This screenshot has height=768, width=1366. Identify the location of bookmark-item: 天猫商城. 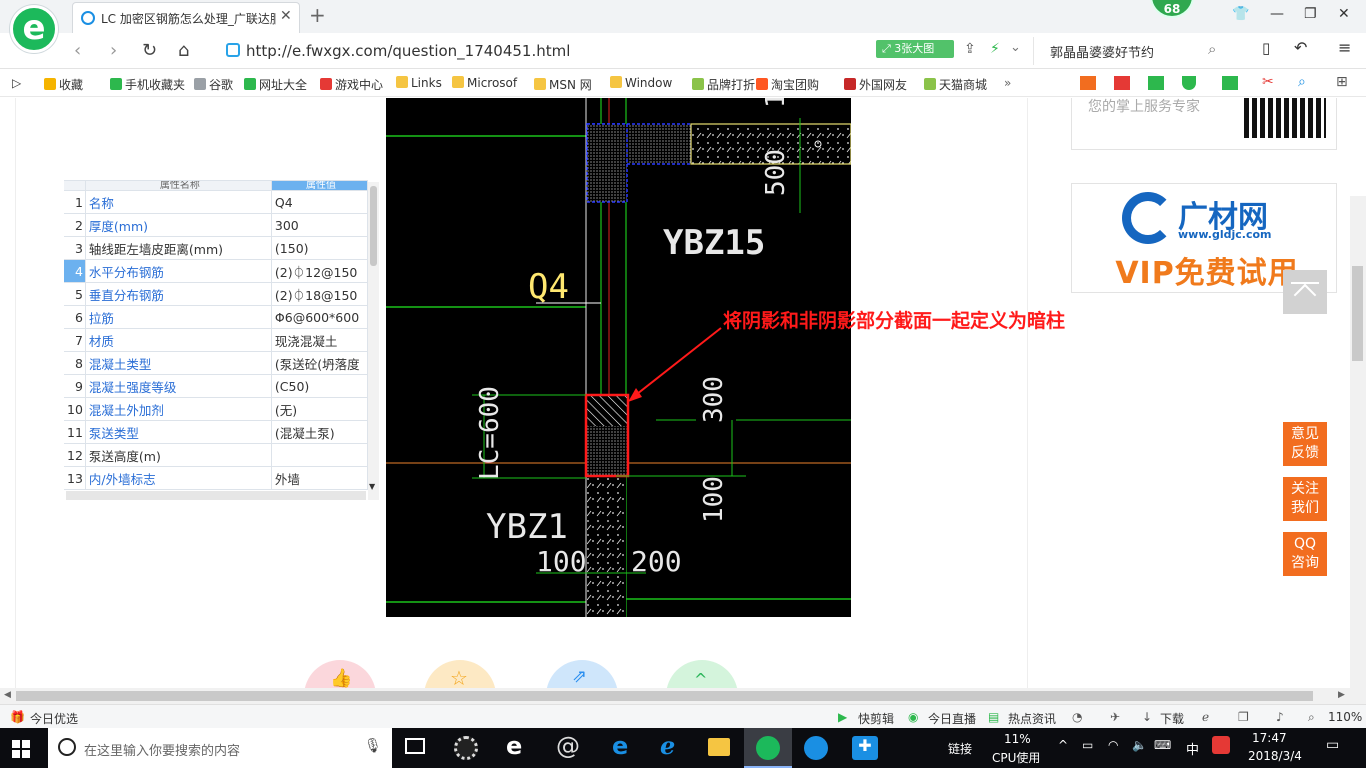
(955, 84).